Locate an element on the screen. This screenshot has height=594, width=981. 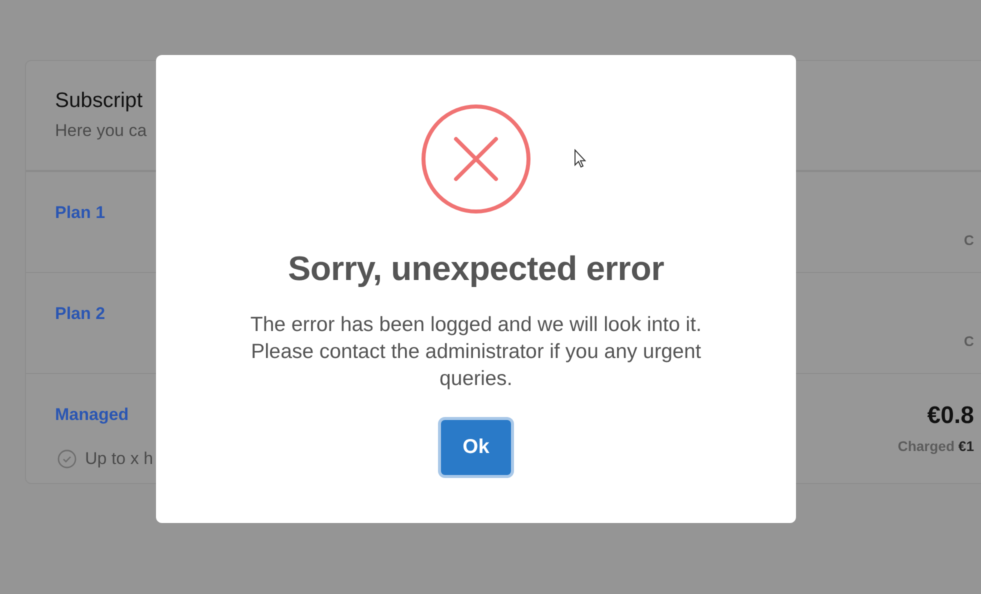
ok-button: Ok is located at coordinates (476, 447).